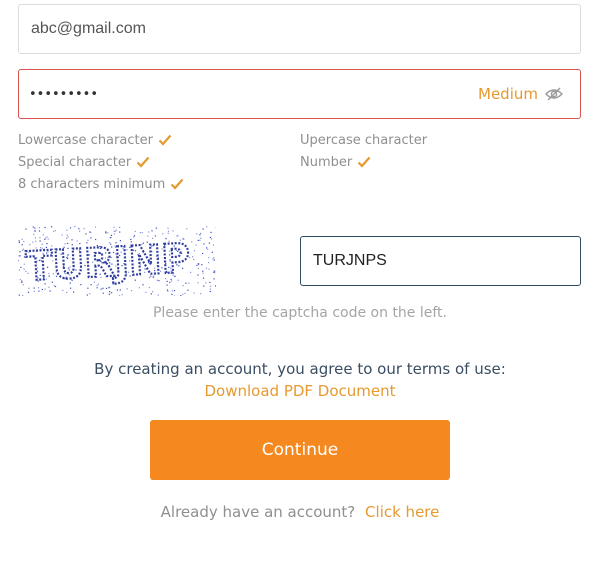 This screenshot has width=596, height=567. What do you see at coordinates (326, 162) in the screenshot?
I see `requirement-label: Number` at bounding box center [326, 162].